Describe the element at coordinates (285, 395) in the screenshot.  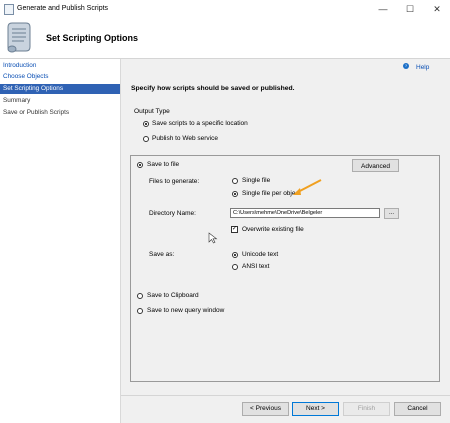
I see `footer-divider` at that location.